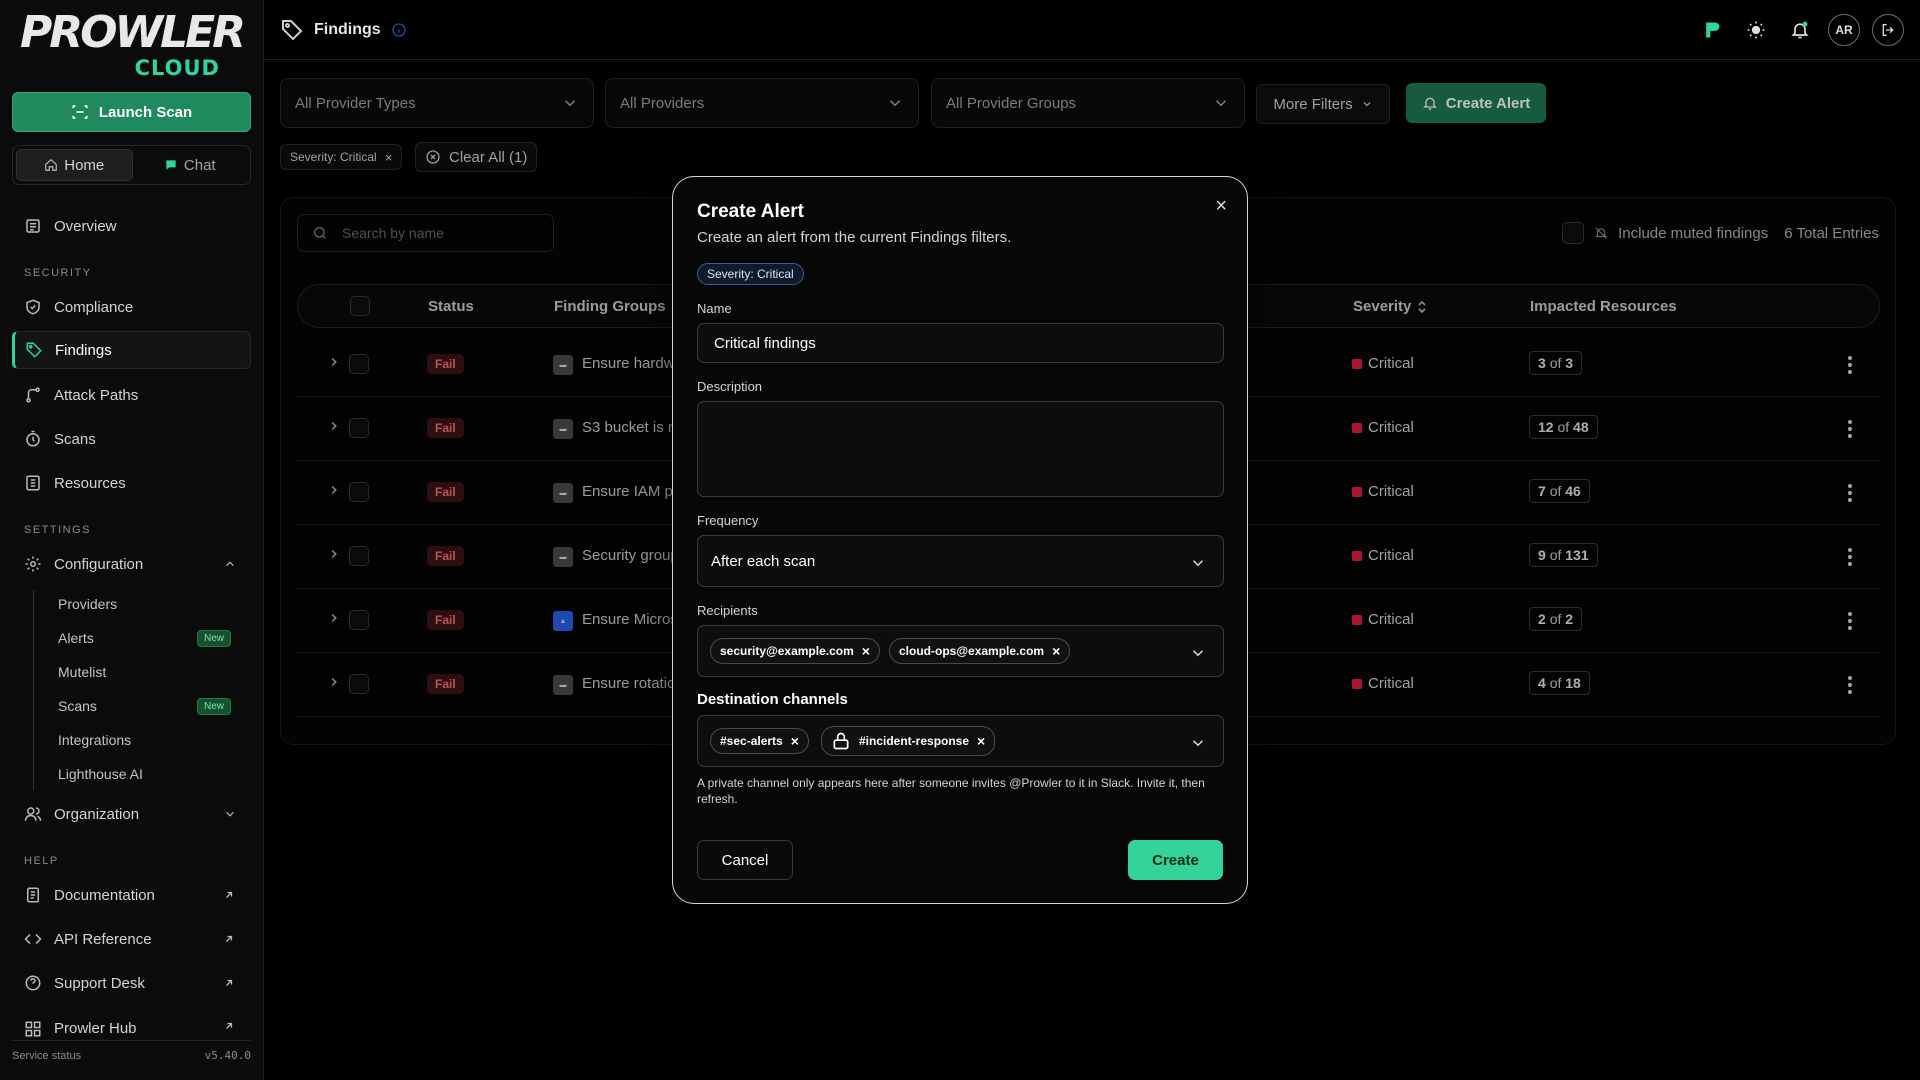  I want to click on nav-support-desk-label: Support Desk, so click(99, 983).